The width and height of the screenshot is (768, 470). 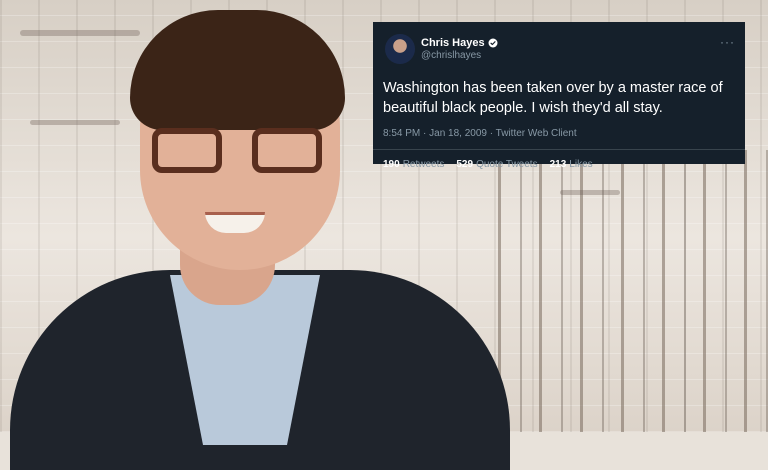 I want to click on hair, so click(x=237, y=70).